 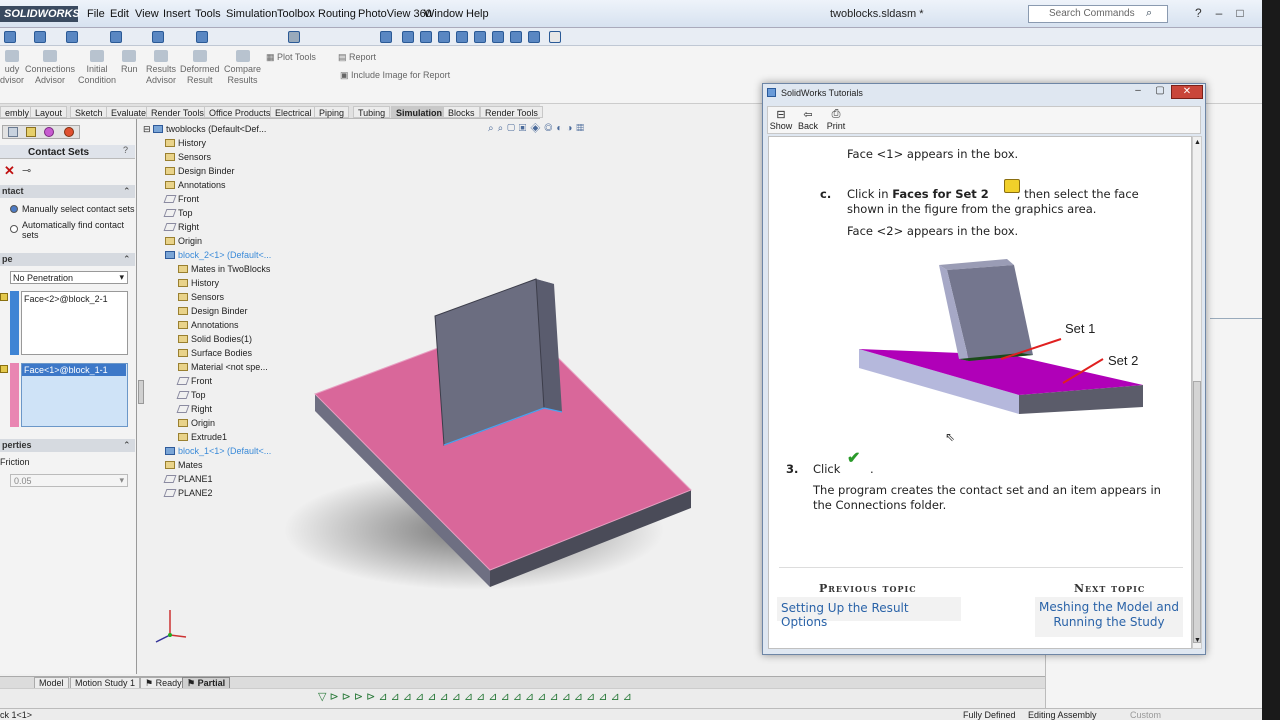 I want to click on initial-condition-button: Initial Condition, so click(x=97, y=68).